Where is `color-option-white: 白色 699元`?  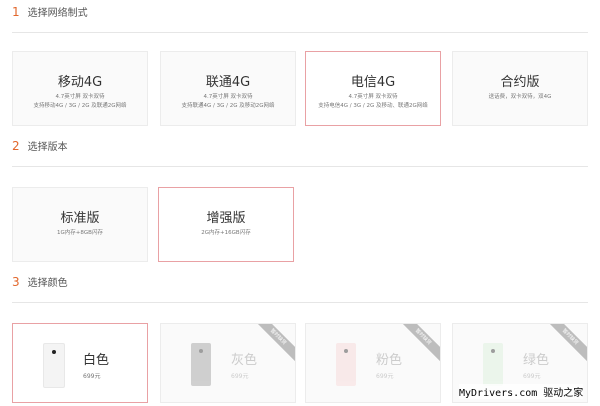 color-option-white: 白色 699元 is located at coordinates (80, 363).